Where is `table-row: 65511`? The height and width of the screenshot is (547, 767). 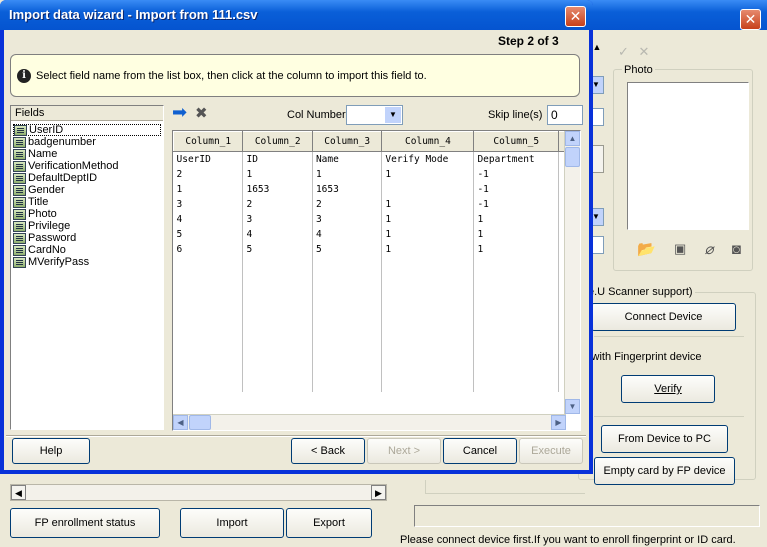
table-row: 65511 is located at coordinates (369, 249).